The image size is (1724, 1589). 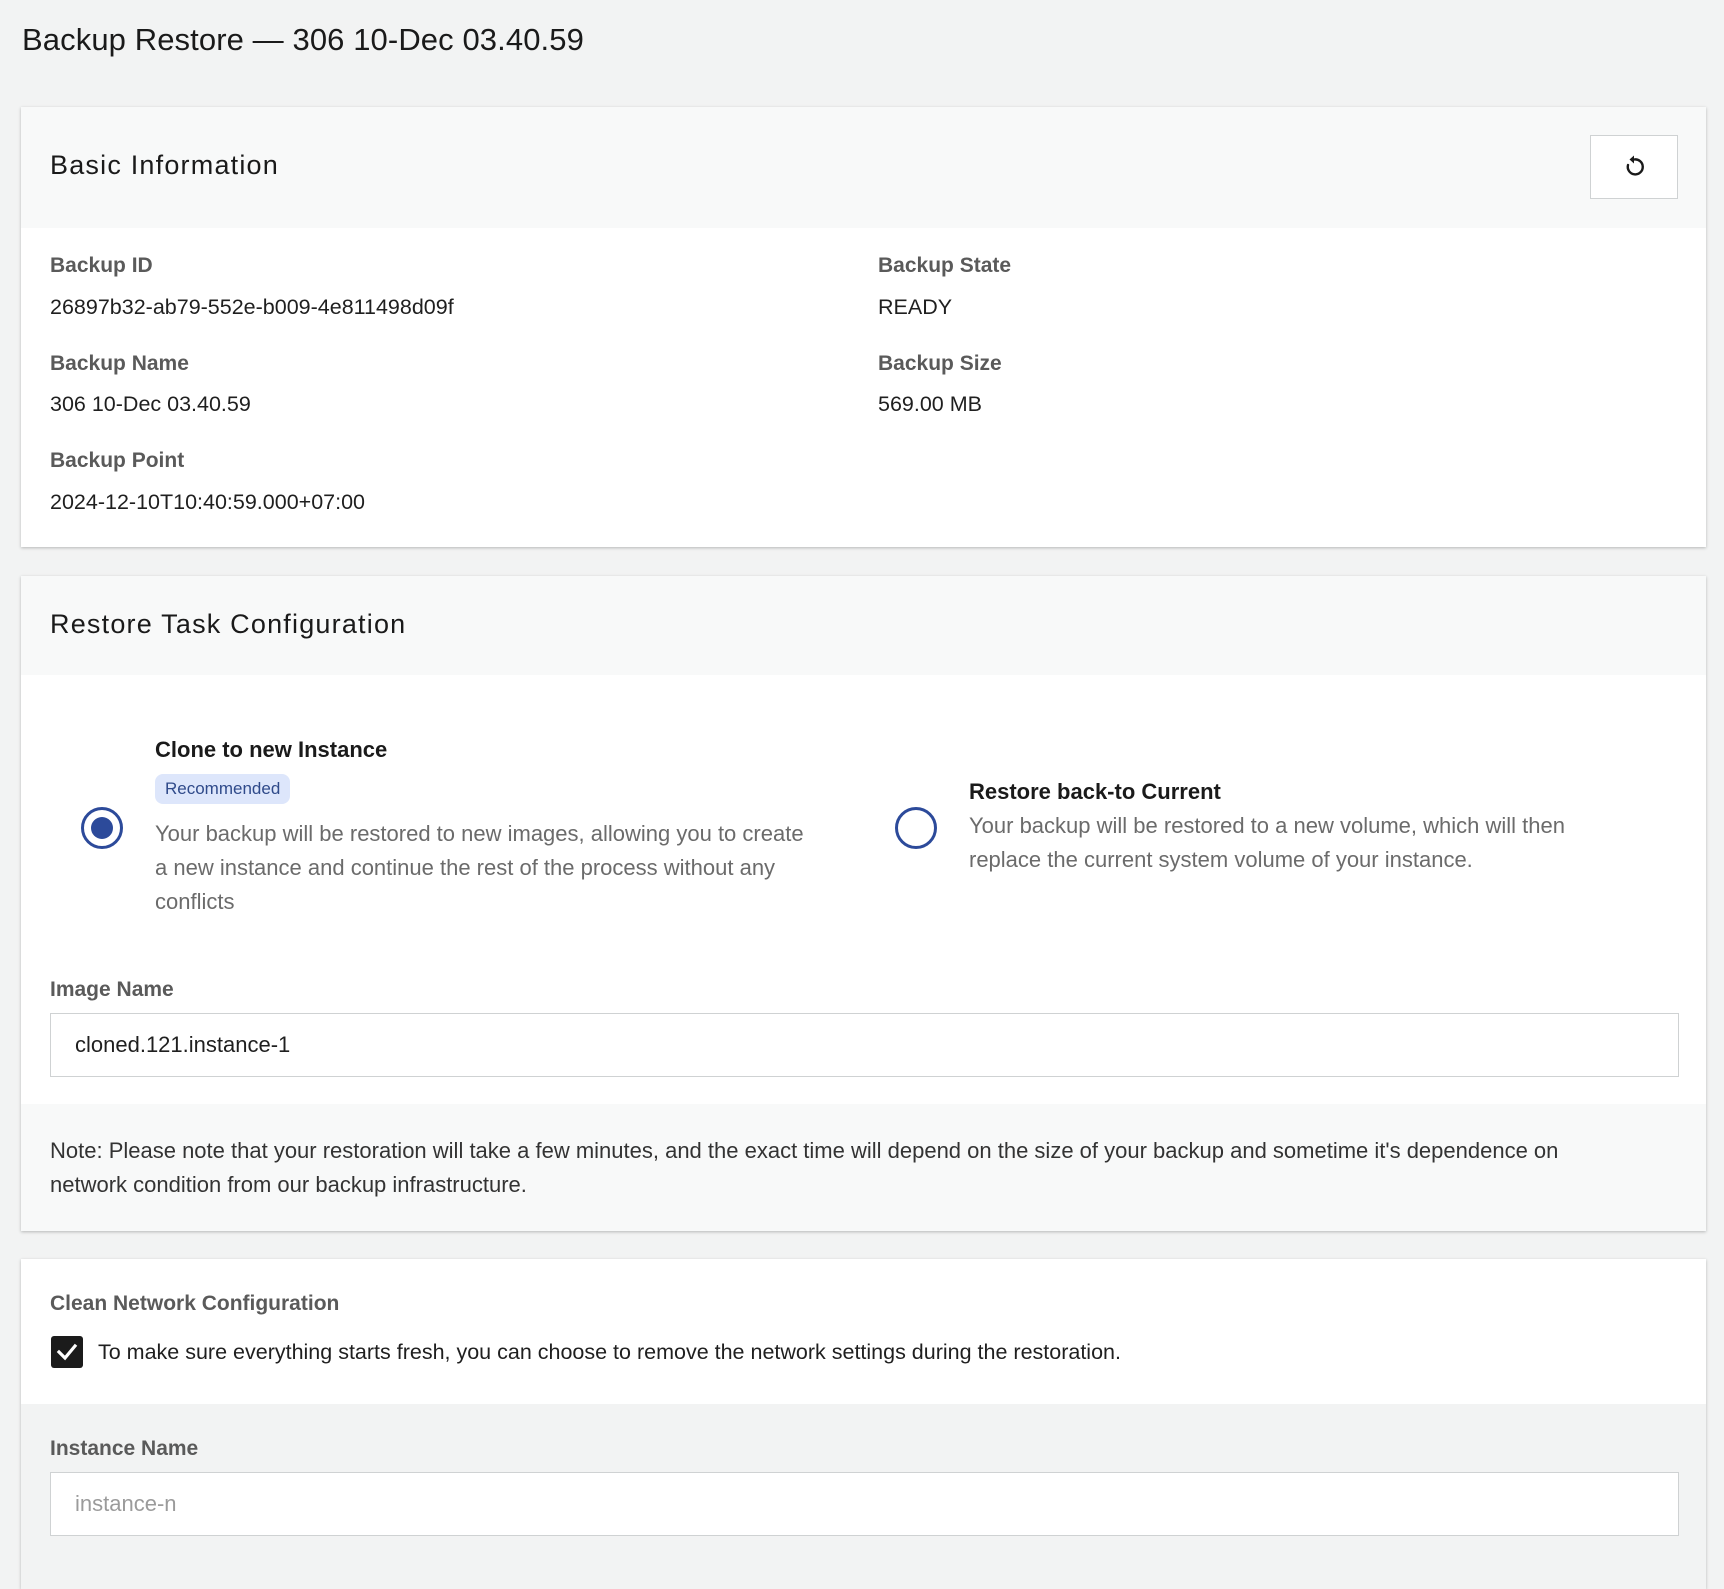 I want to click on image-name-input, so click(x=864, y=1045).